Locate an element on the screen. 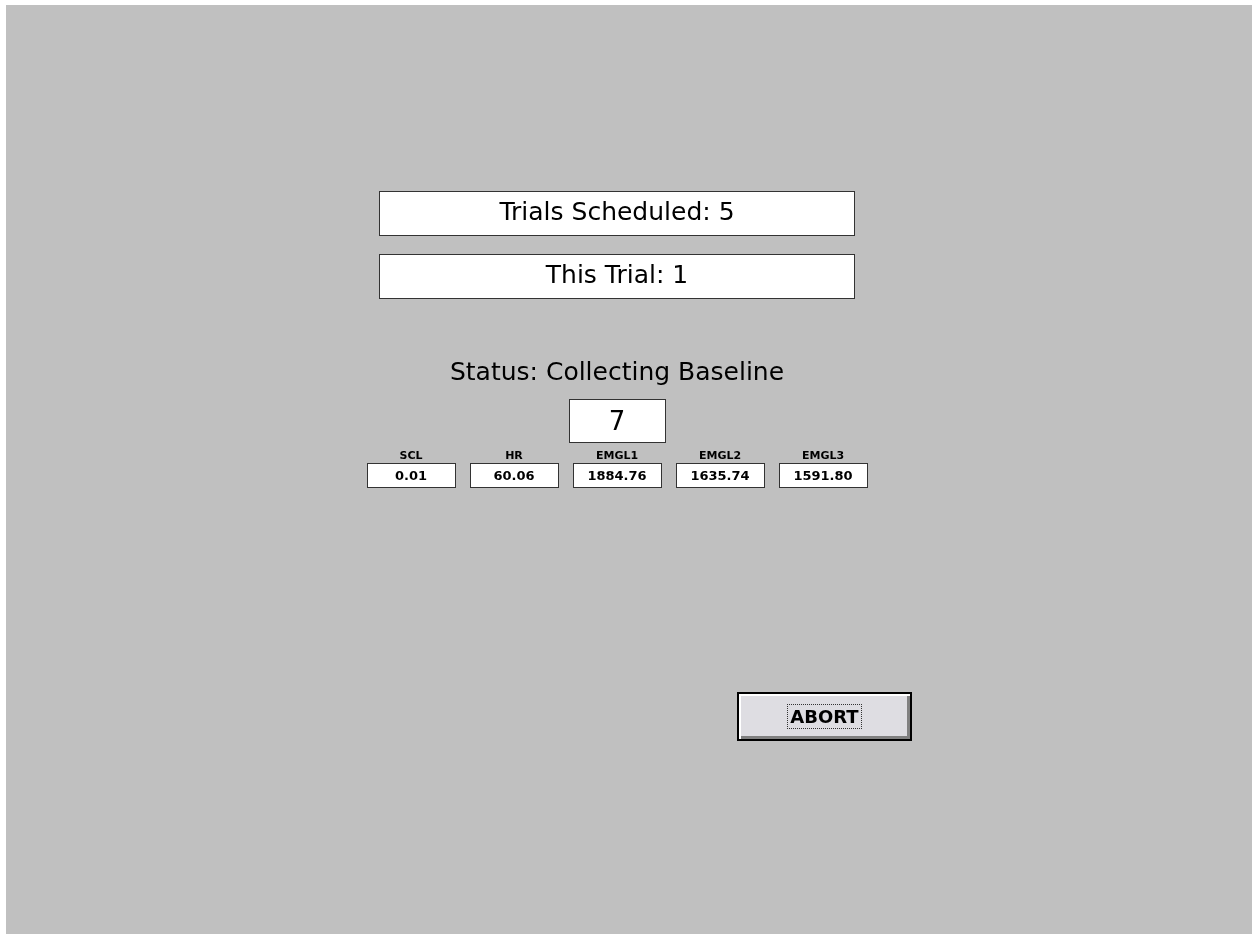 This screenshot has width=1252, height=934. this-trial-display: This Trial: 1 is located at coordinates (617, 276).